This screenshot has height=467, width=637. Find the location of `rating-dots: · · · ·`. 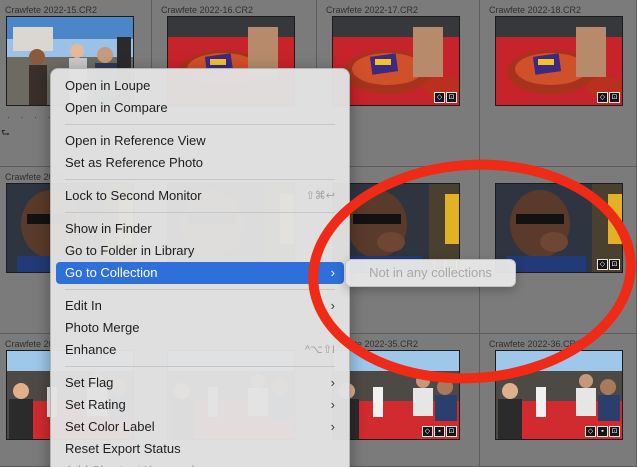

rating-dots: · · · · is located at coordinates (31, 117).